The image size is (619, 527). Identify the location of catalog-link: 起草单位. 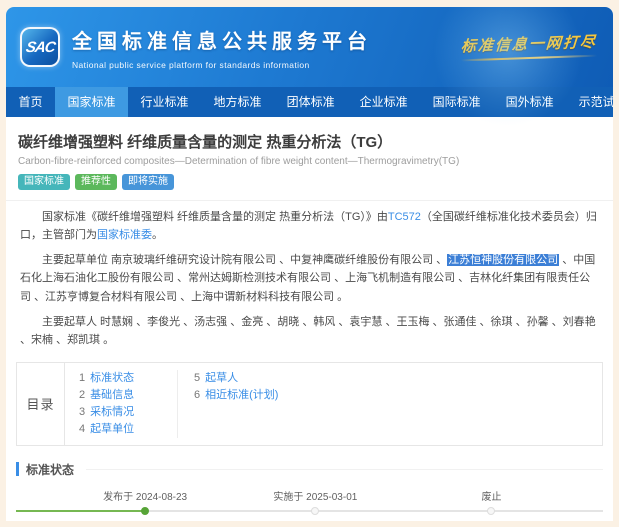
(112, 428).